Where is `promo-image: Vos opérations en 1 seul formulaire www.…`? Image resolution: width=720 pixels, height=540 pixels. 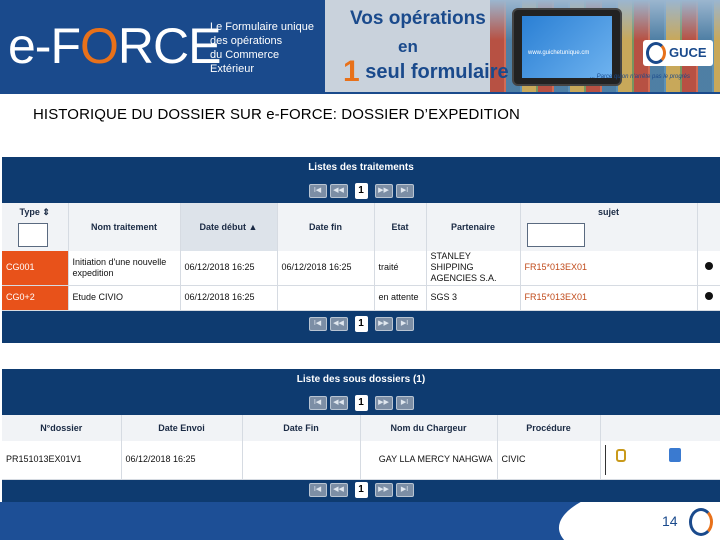 promo-image: Vos opérations en 1 seul formulaire www.… is located at coordinates (522, 46).